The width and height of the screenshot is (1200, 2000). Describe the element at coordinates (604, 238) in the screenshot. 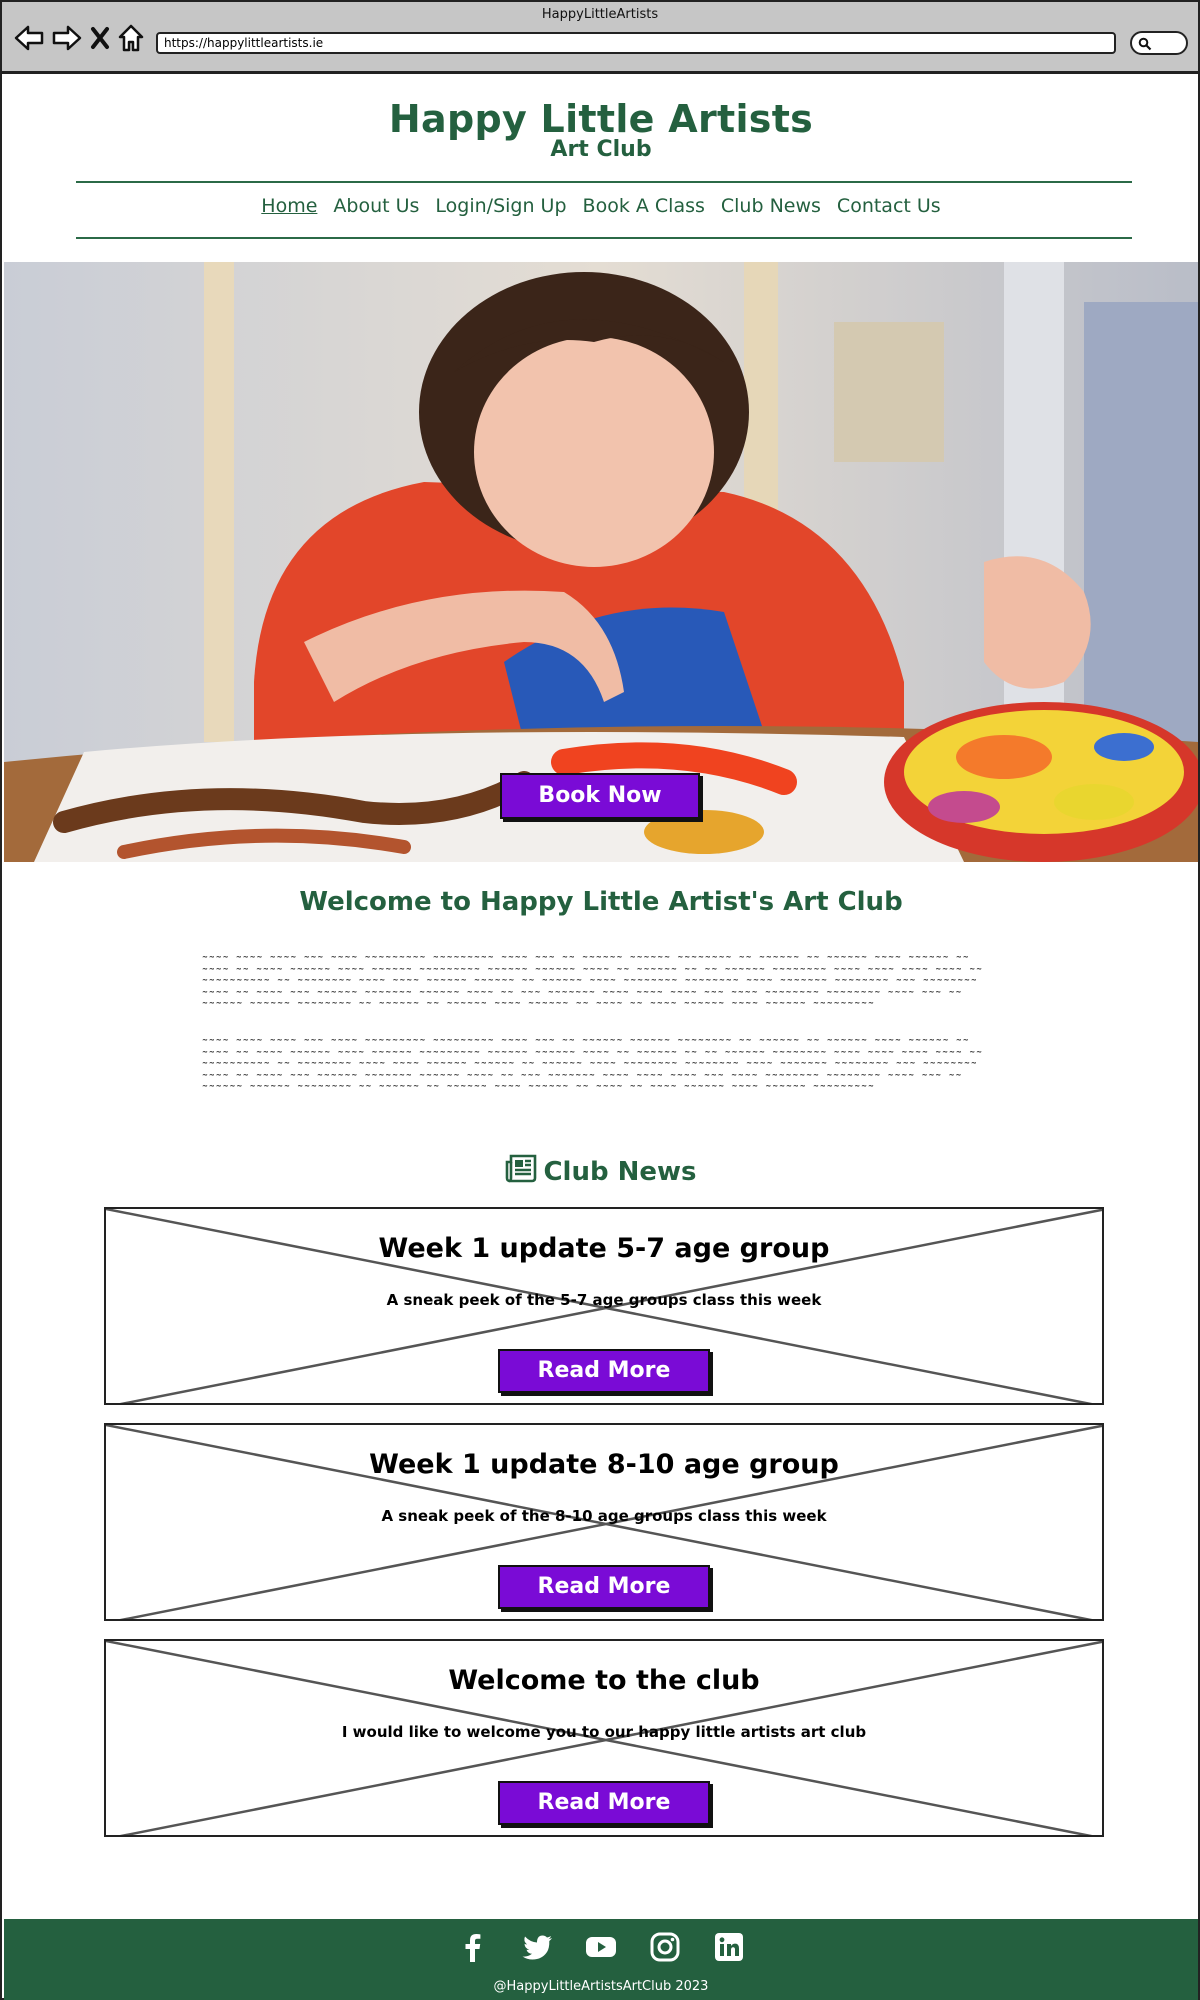

I see `nav-bottom-divider` at that location.